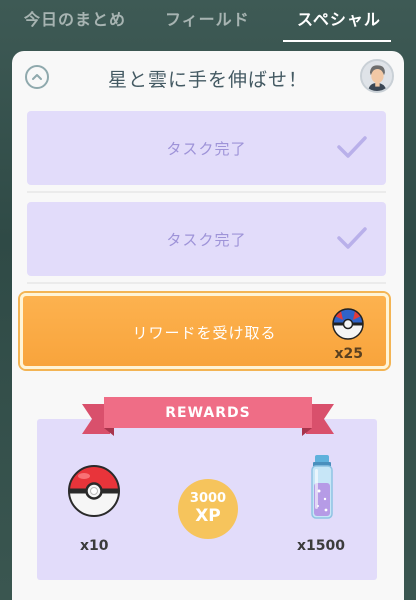 This screenshot has width=416, height=600. What do you see at coordinates (94, 491) in the screenshot?
I see `poke-ball-icon` at bounding box center [94, 491].